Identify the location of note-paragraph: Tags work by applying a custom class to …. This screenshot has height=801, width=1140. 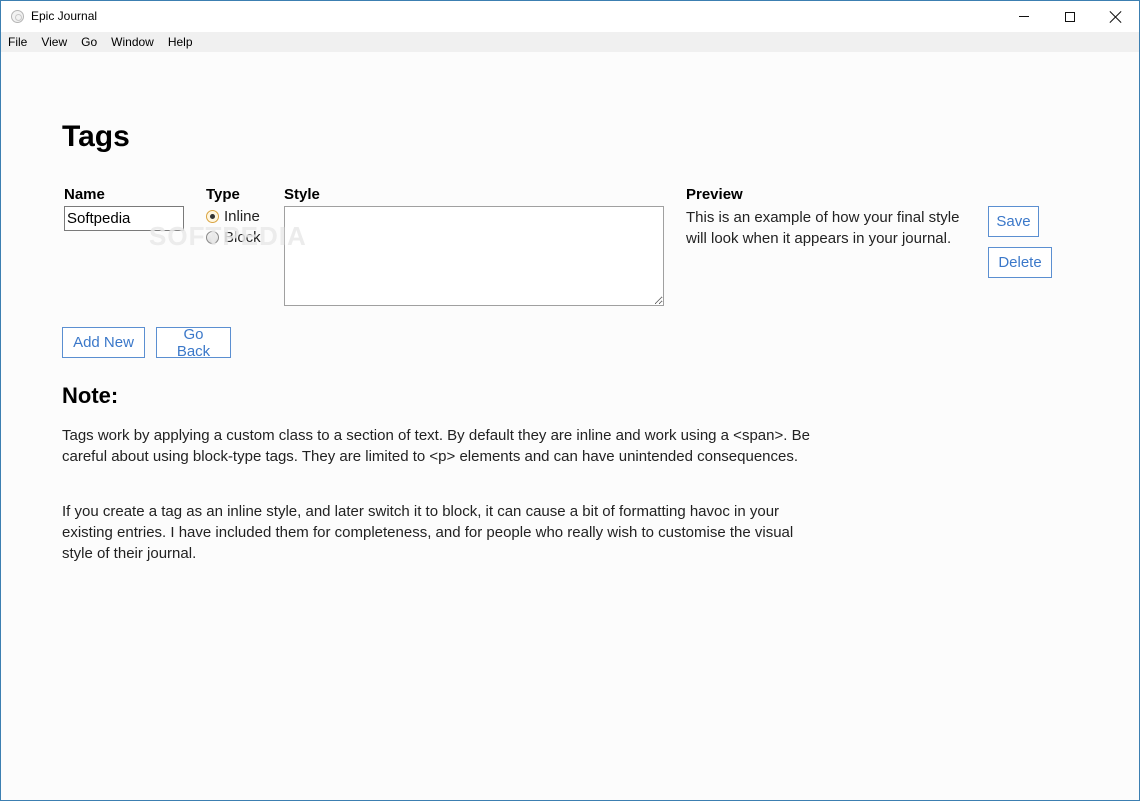
(436, 446).